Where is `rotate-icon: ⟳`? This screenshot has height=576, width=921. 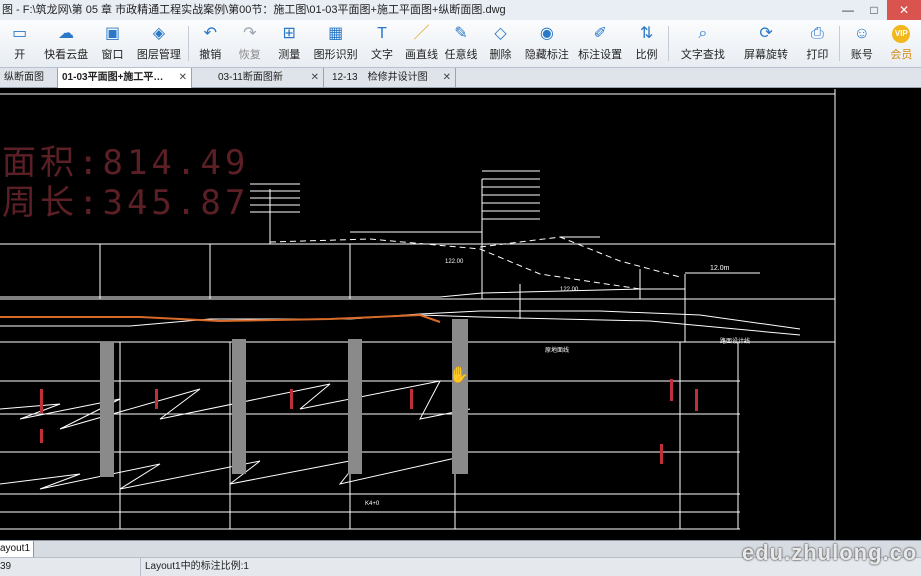
rotate-icon: ⟳ is located at coordinates (766, 33).